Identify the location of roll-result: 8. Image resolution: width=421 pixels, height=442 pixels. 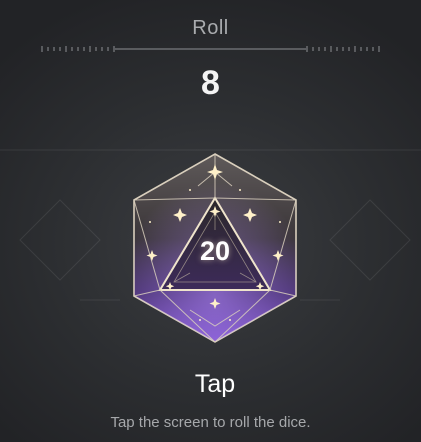
(210, 83).